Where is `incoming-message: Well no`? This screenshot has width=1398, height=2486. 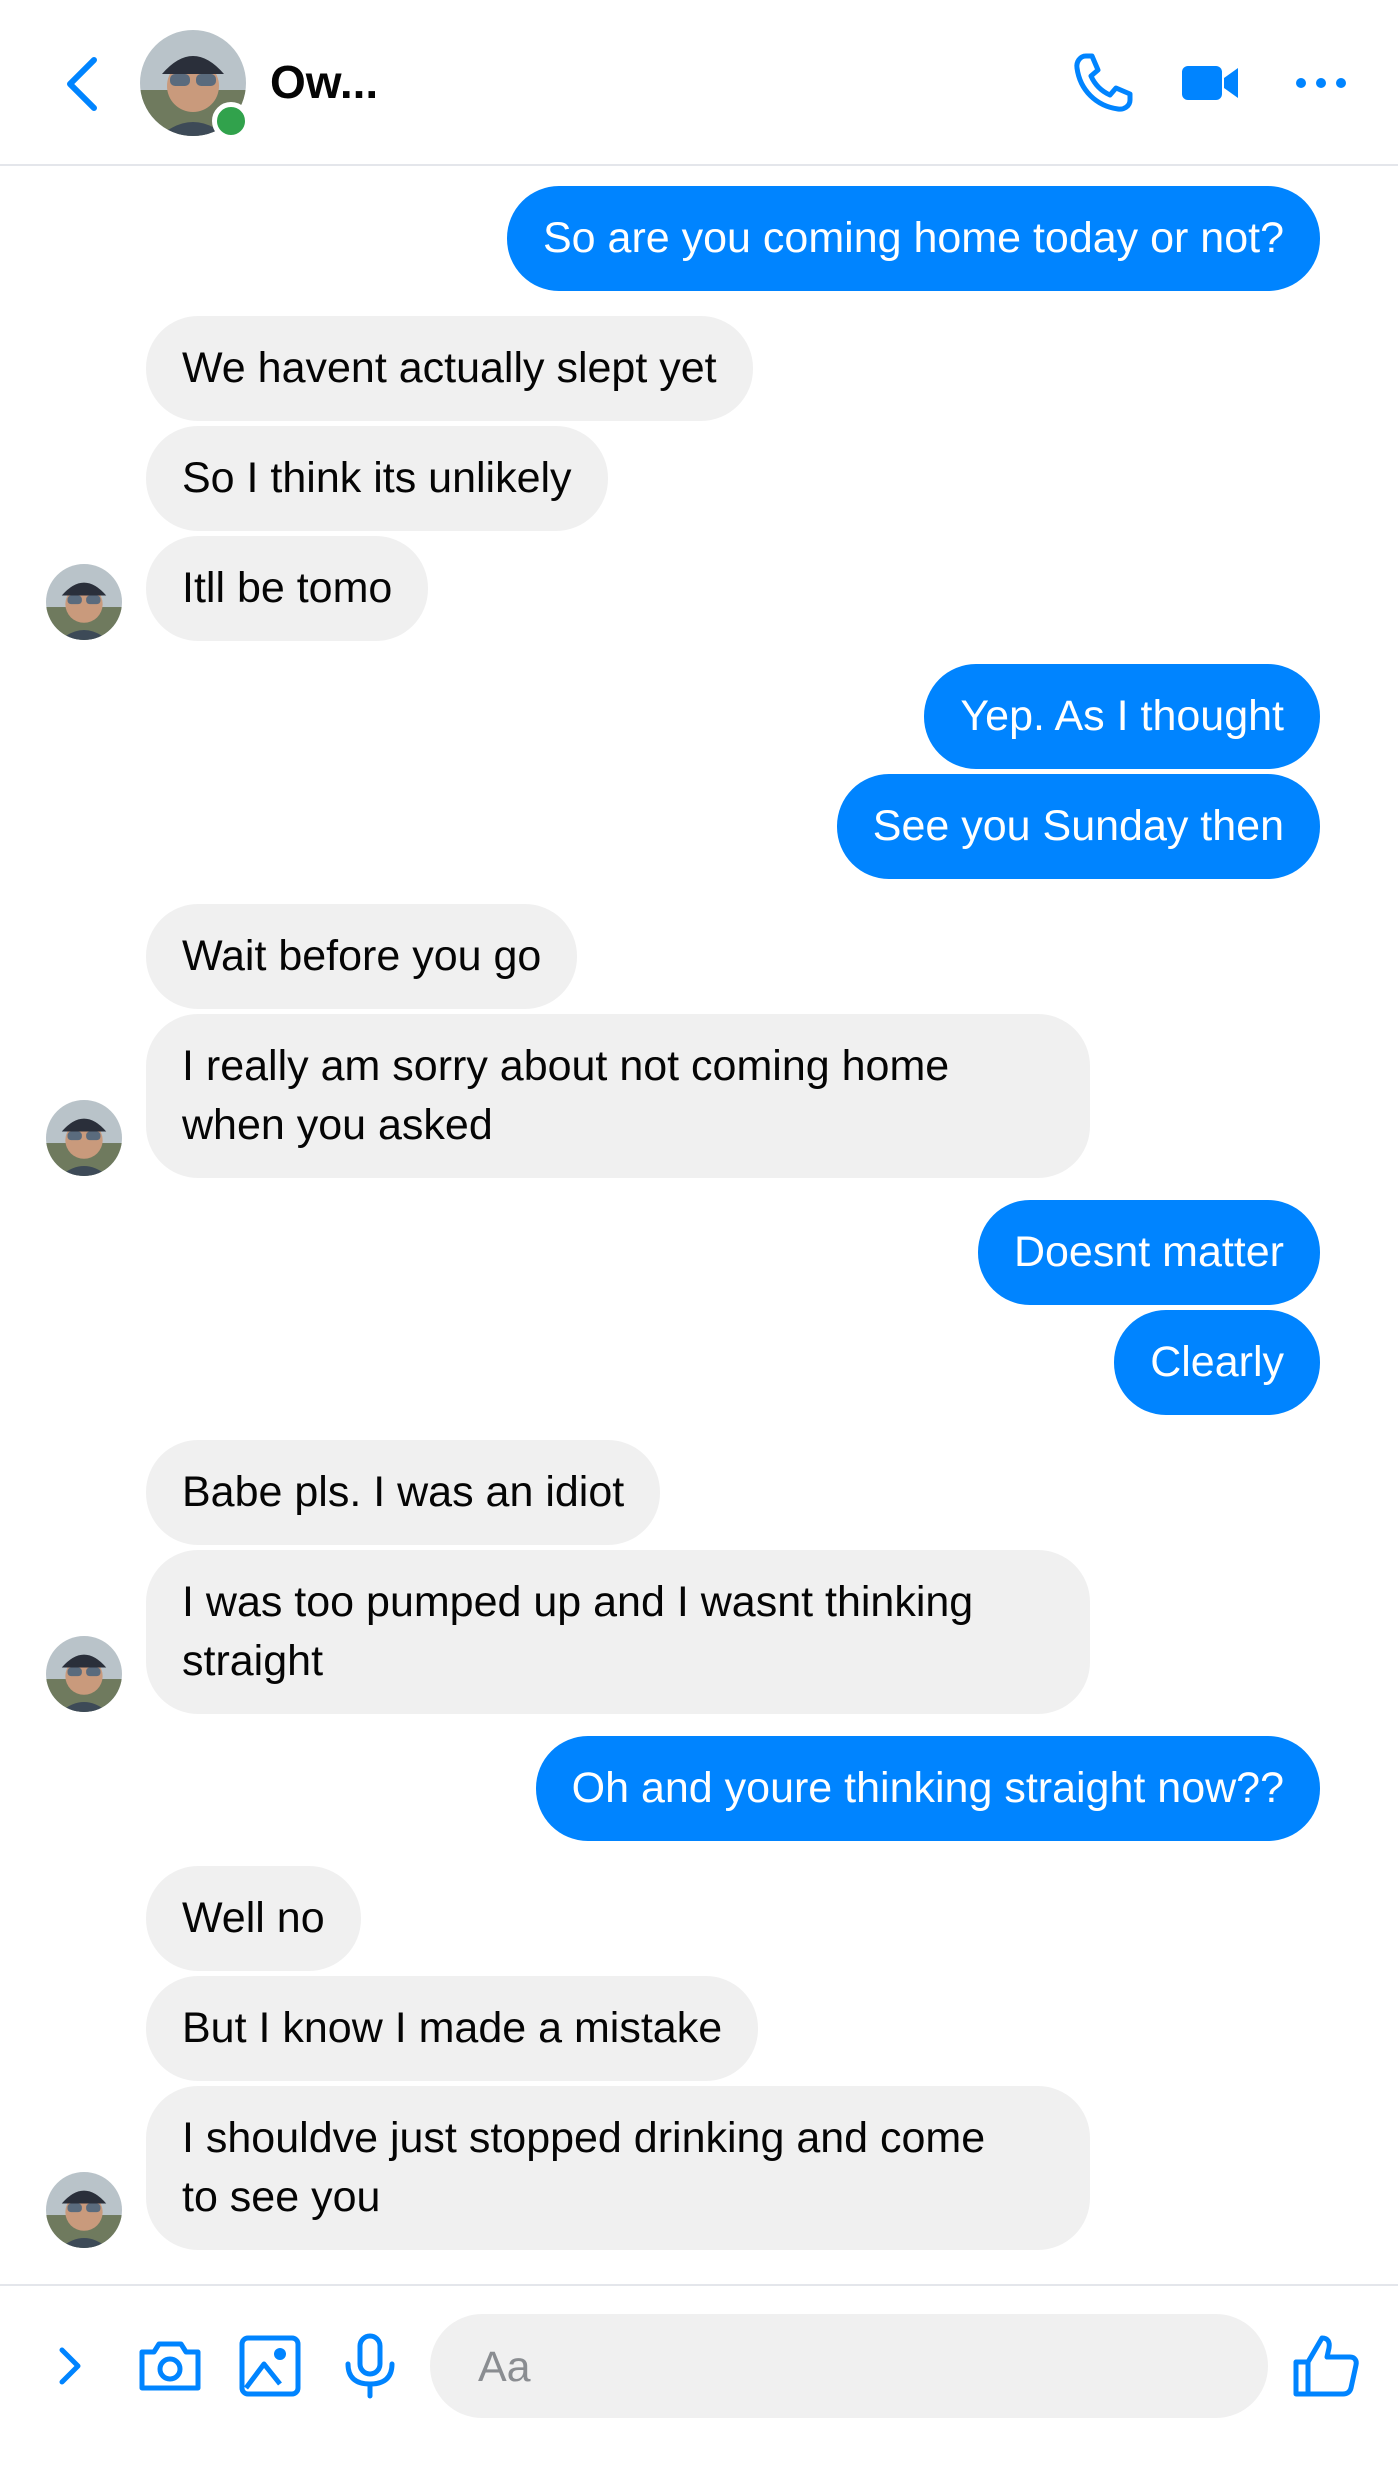 incoming-message: Well no is located at coordinates (253, 1918).